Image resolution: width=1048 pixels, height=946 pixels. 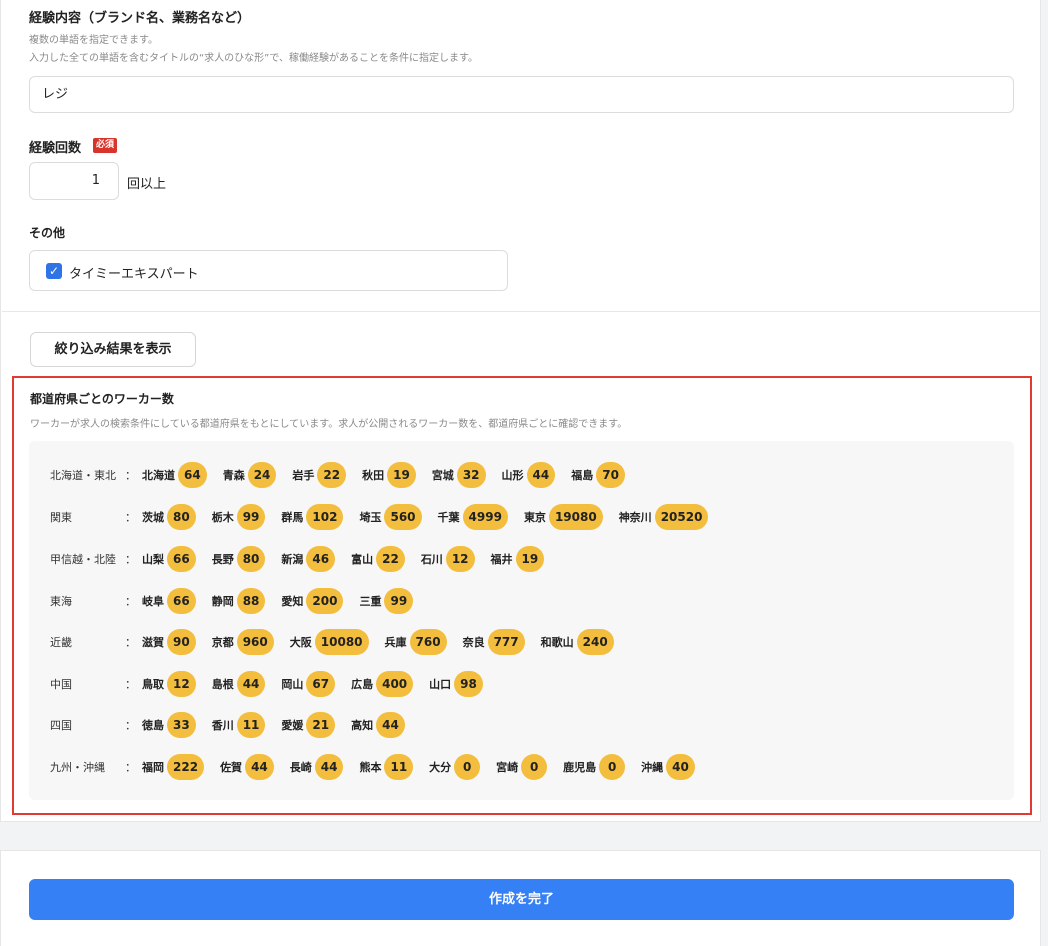 What do you see at coordinates (321, 559) in the screenshot?
I see `worker-count-badge: 46` at bounding box center [321, 559].